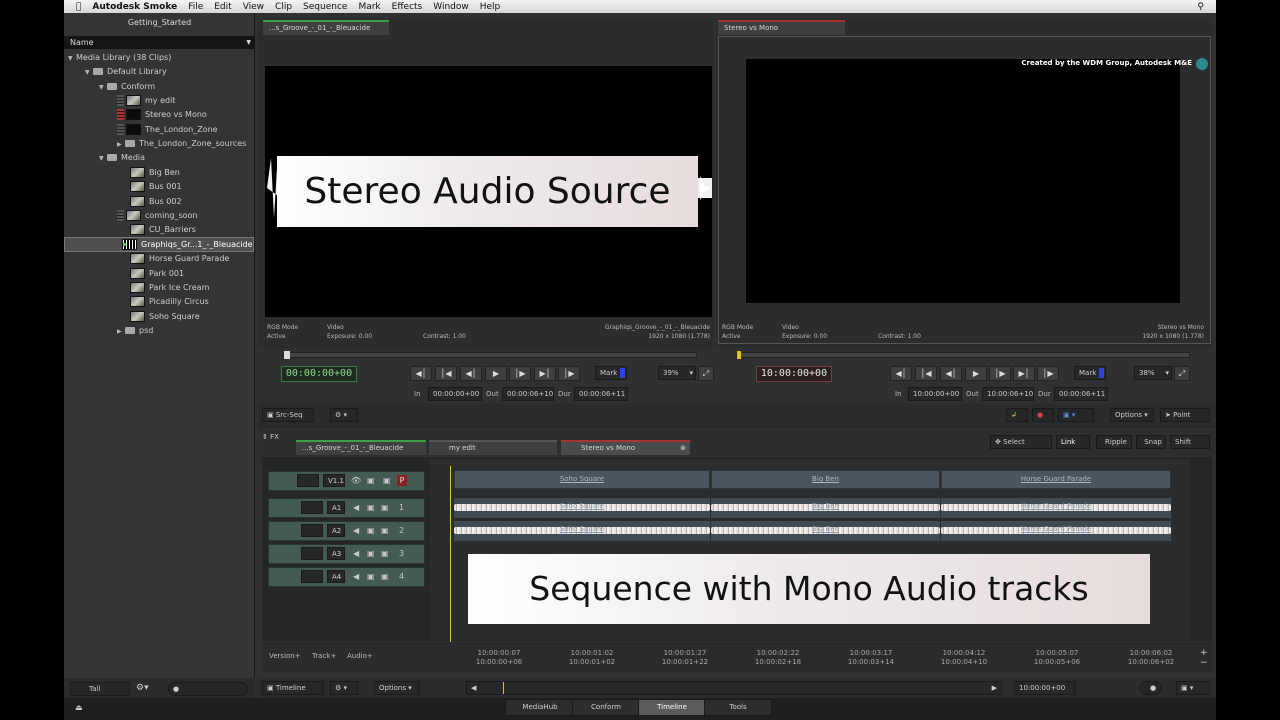 This screenshot has width=1280, height=720. Describe the element at coordinates (346, 554) in the screenshot. I see `track-header-a3: A3 ◀ ▣ ▣ 3` at that location.